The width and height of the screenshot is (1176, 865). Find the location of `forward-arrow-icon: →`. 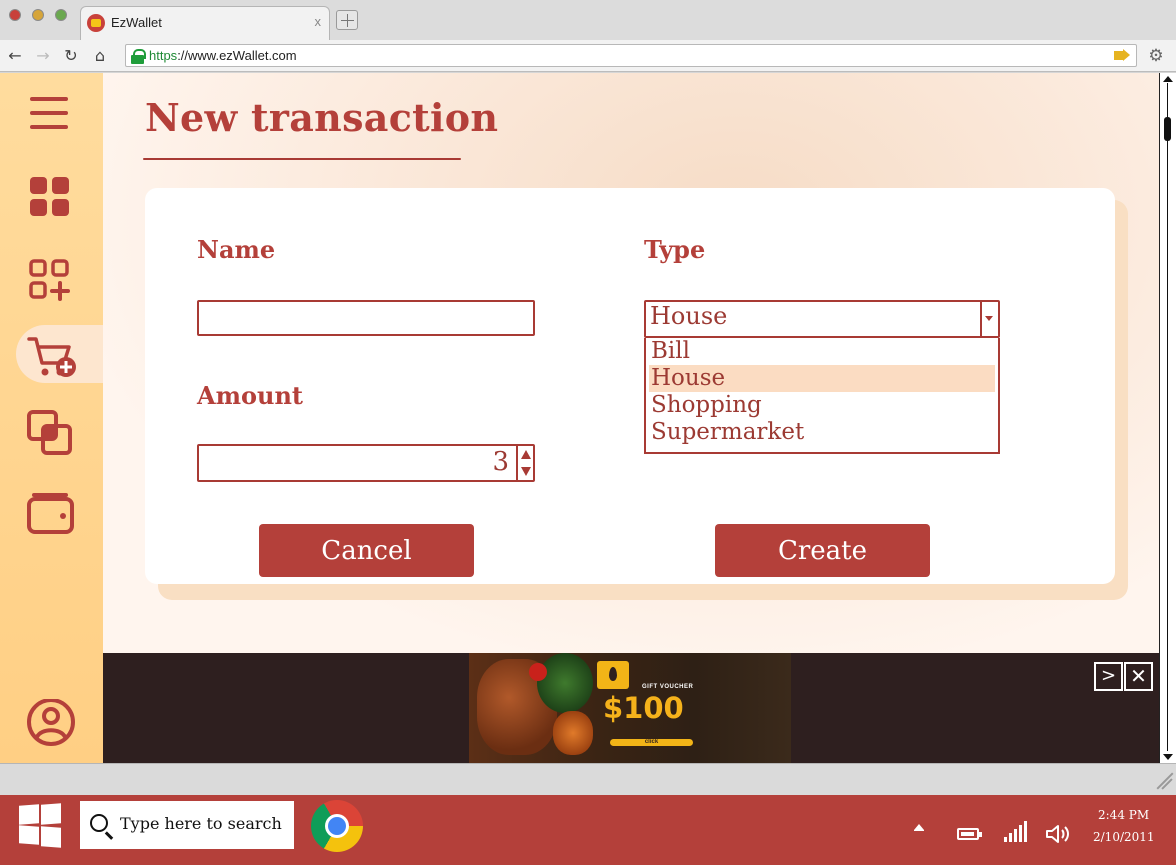

forward-arrow-icon: → is located at coordinates (43, 56).